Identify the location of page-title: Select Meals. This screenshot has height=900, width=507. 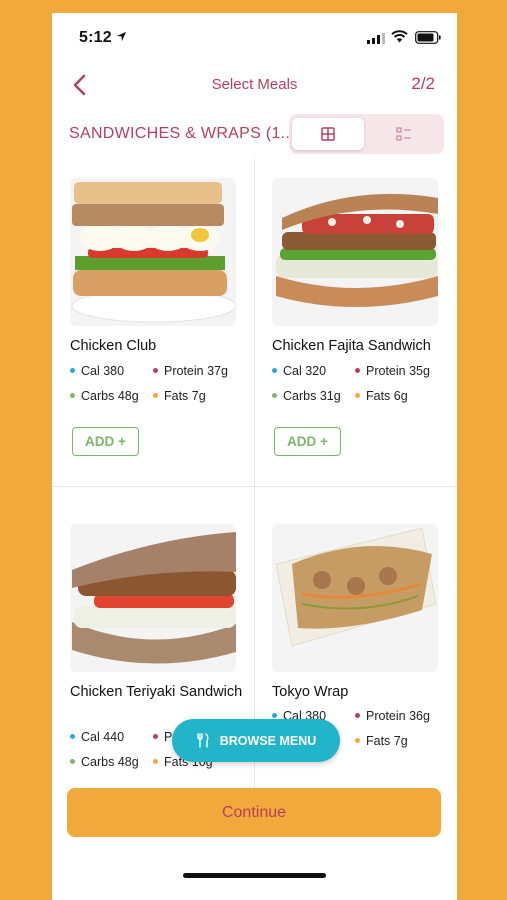
(254, 84).